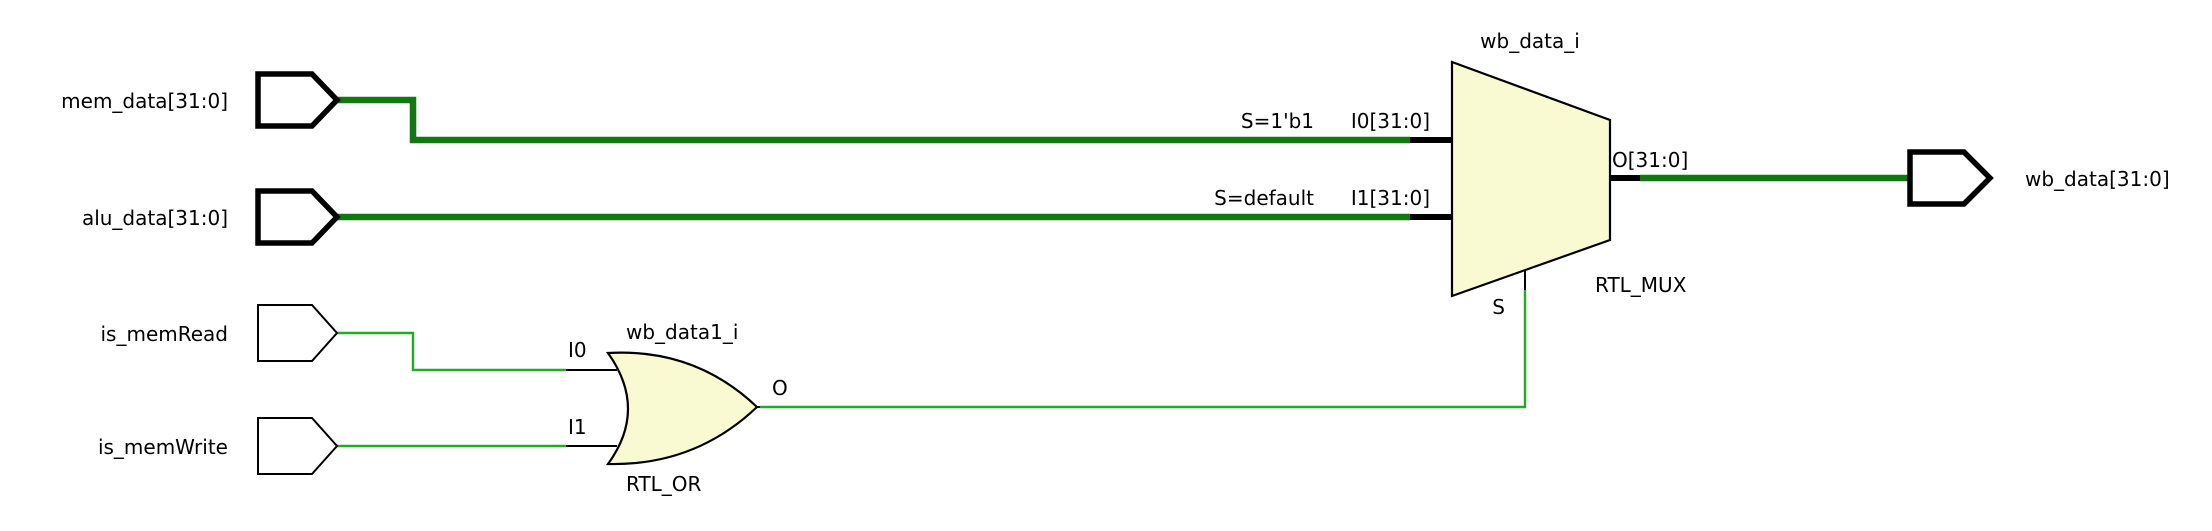  What do you see at coordinates (1264, 198) in the screenshot?
I see `mux-i1-sel-label: S=default` at bounding box center [1264, 198].